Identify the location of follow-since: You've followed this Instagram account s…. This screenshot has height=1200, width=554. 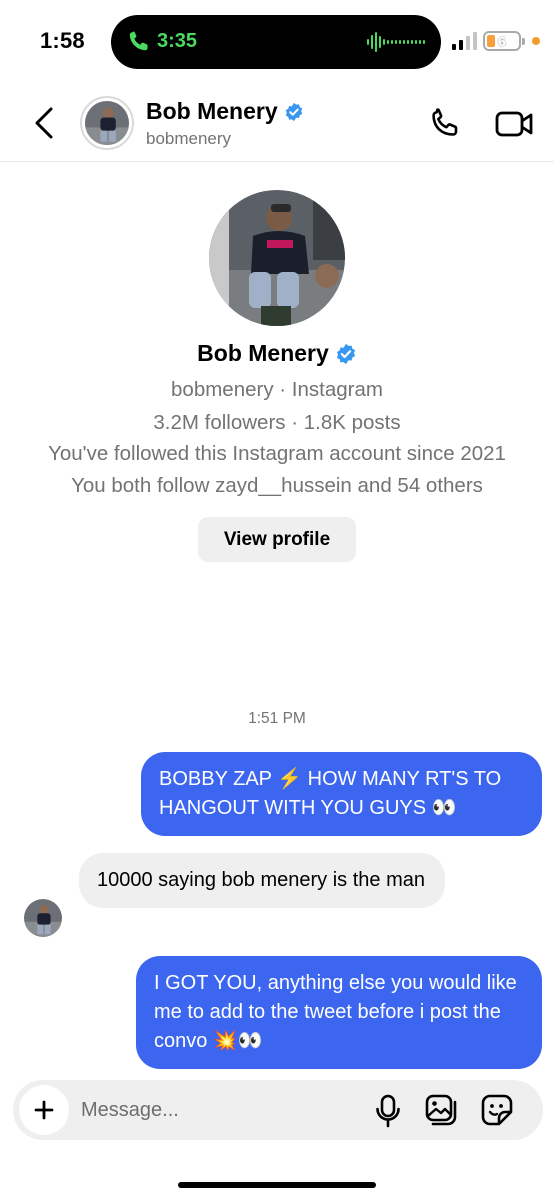
(277, 453).